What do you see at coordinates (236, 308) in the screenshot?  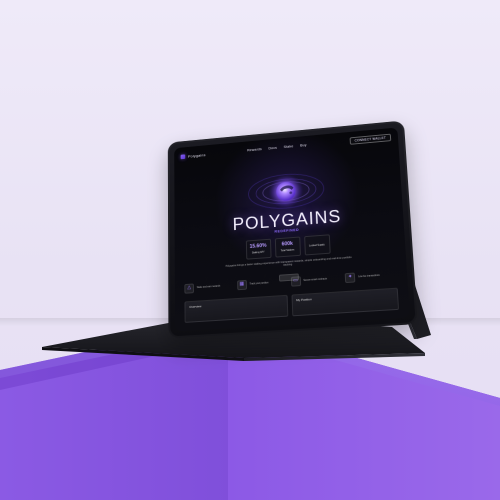 I see `overview-panel: Overview` at bounding box center [236, 308].